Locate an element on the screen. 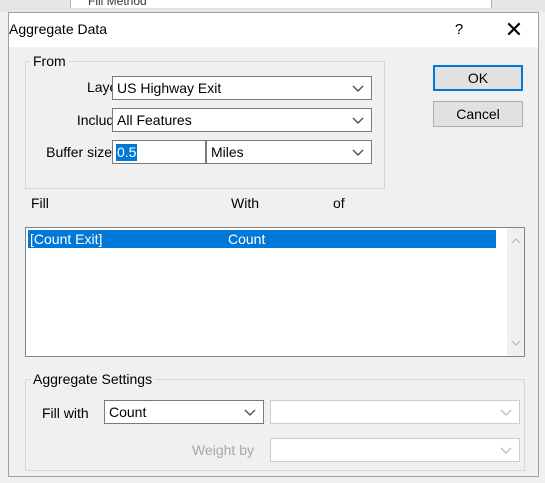  row-fill-cell: [Count Exit] is located at coordinates (66, 239).